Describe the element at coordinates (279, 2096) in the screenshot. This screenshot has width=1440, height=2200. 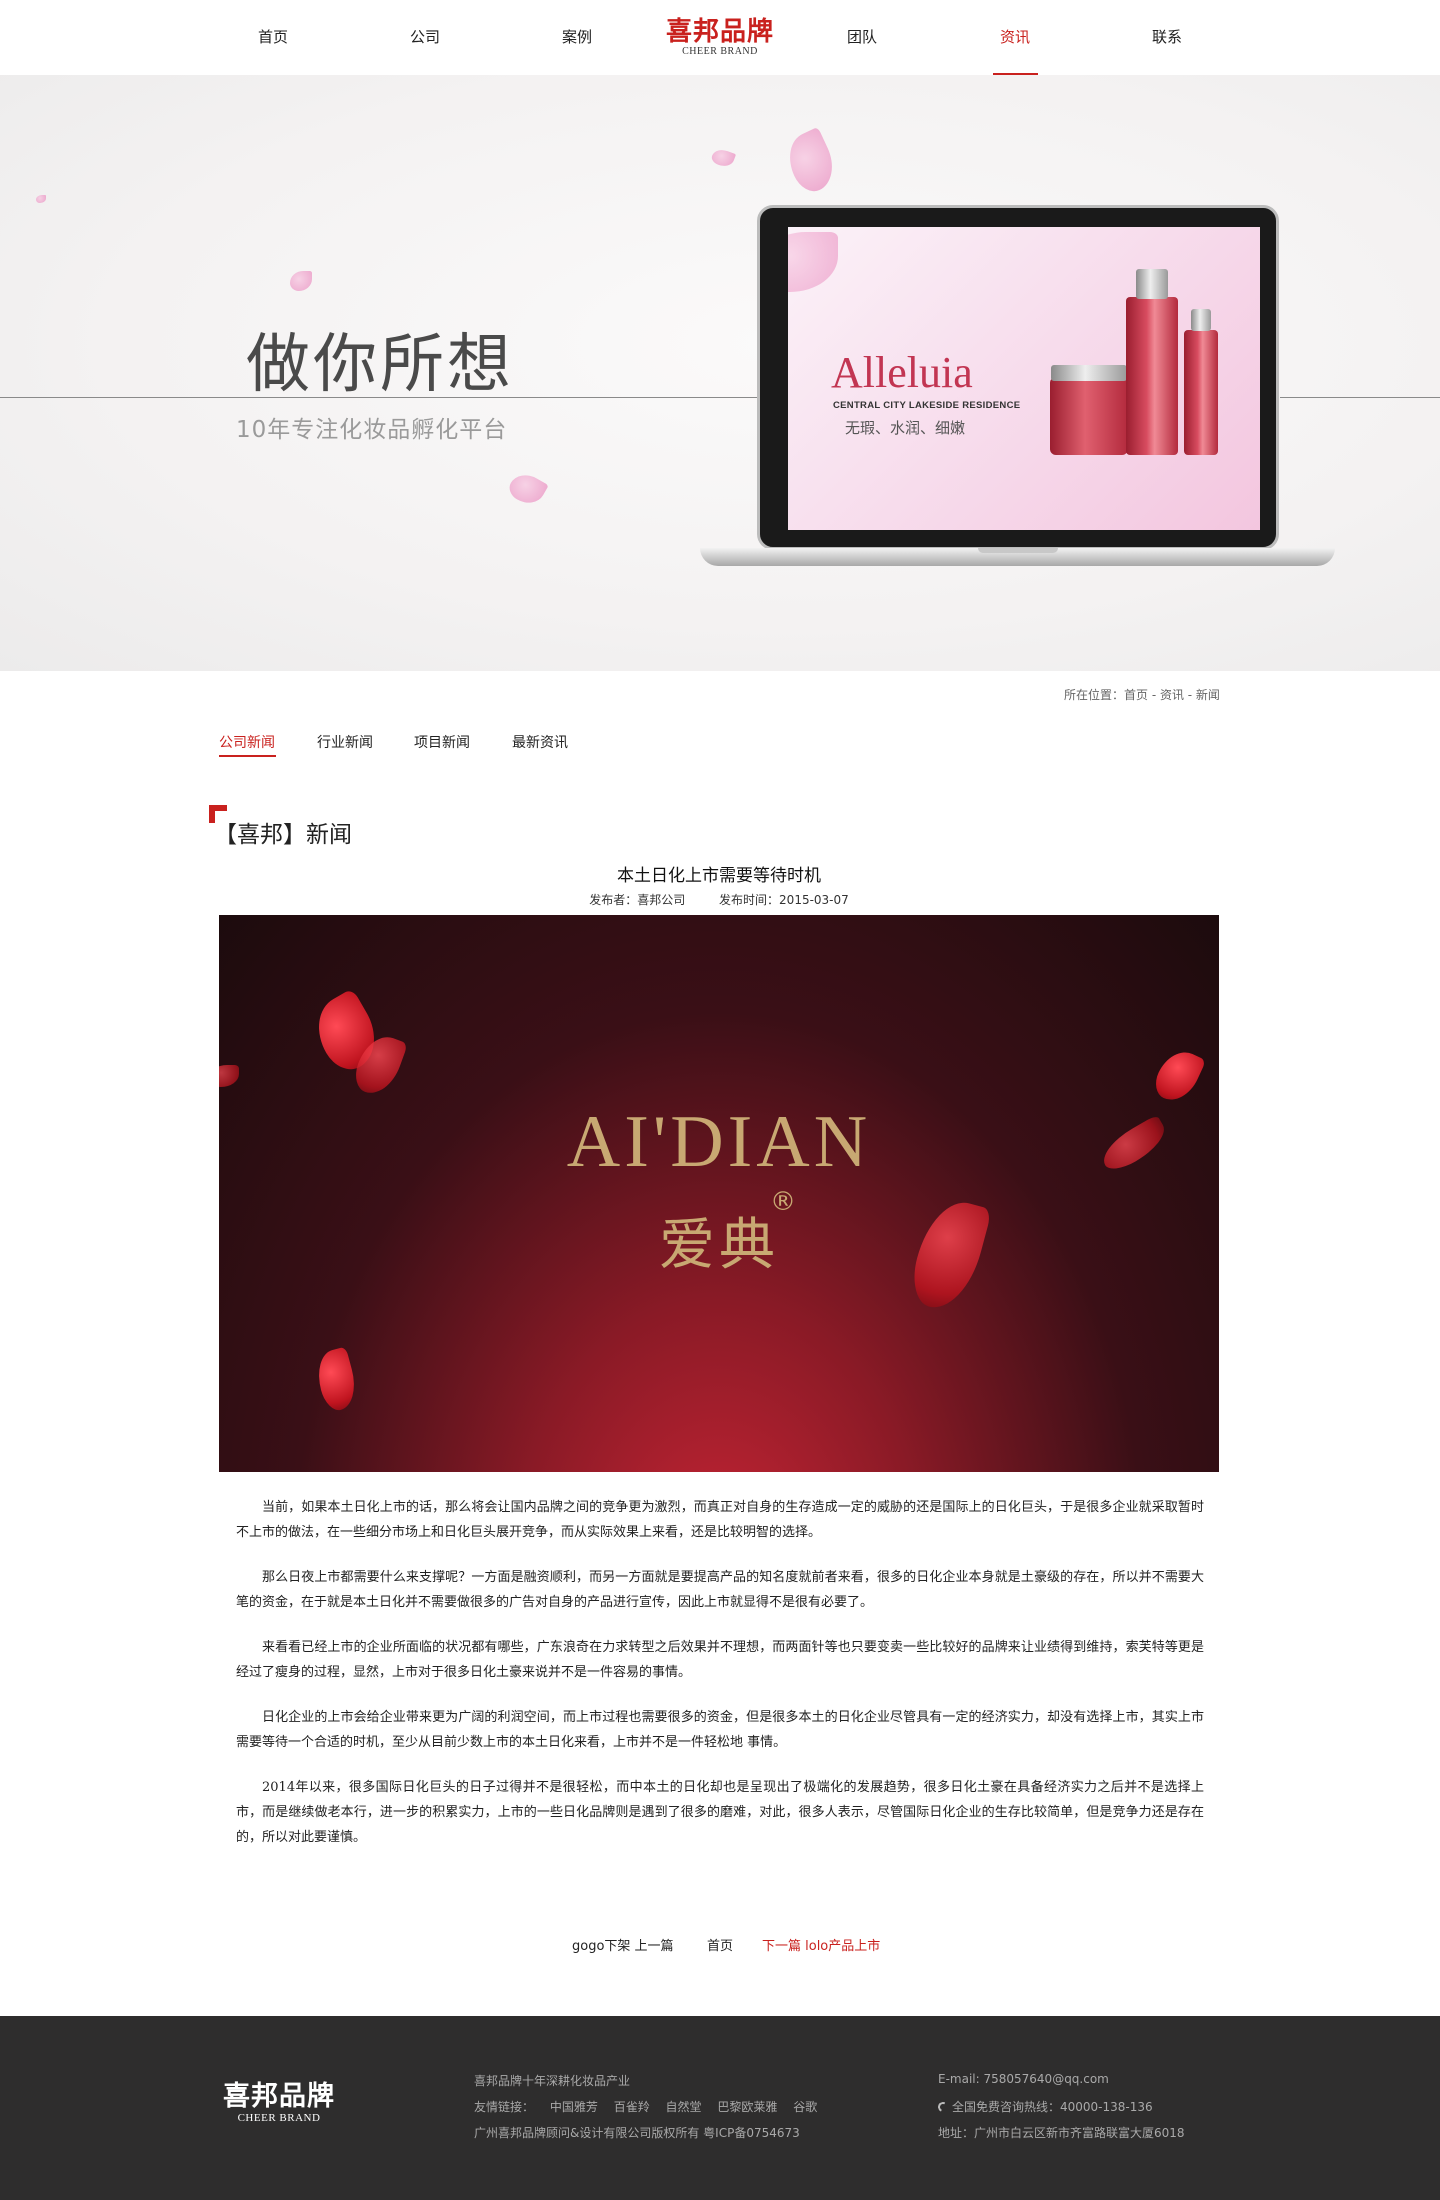
I see `footer-logo-cn: 喜邦品牌` at that location.